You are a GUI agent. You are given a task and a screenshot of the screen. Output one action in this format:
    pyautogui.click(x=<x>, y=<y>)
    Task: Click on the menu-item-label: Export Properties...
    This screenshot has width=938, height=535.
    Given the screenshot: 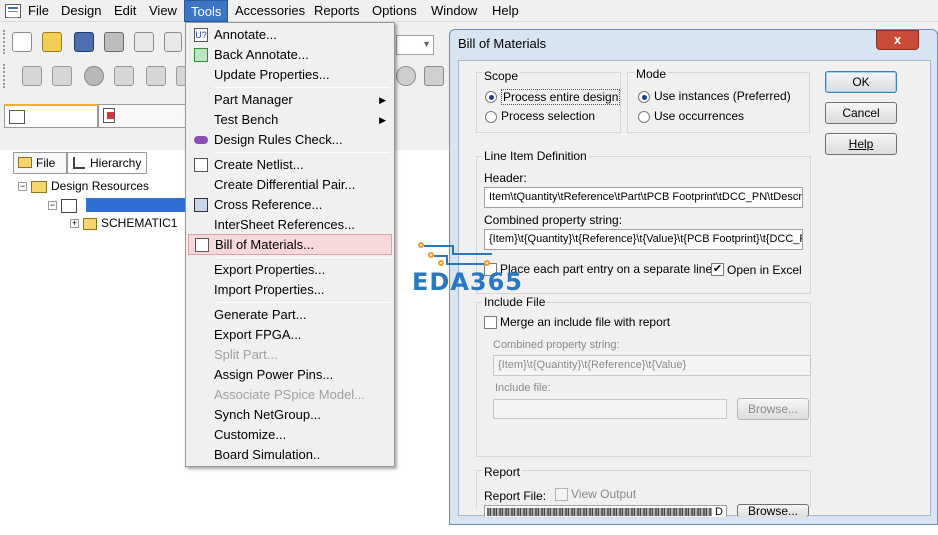 What is the action you would take?
    pyautogui.click(x=270, y=269)
    